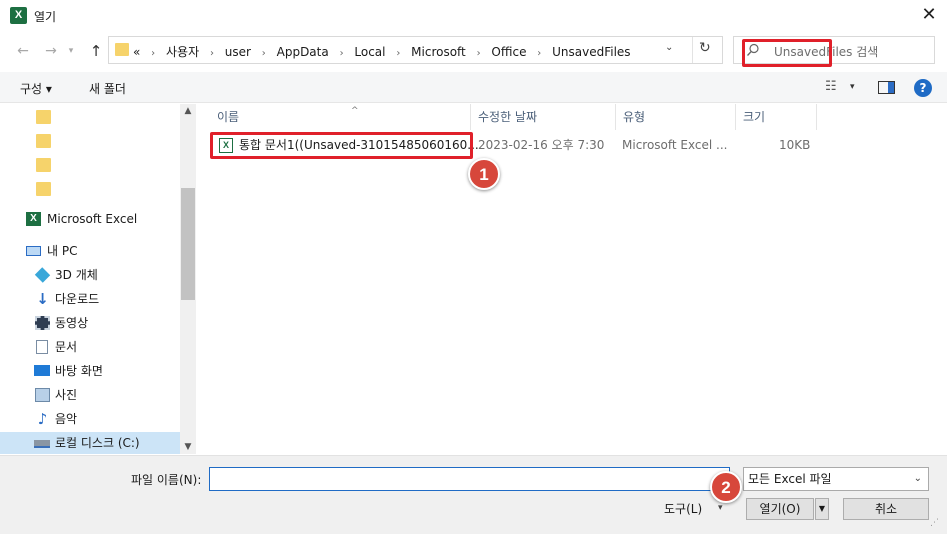 This screenshot has width=947, height=534. What do you see at coordinates (45, 17) in the screenshot?
I see `window-title: 열기` at bounding box center [45, 17].